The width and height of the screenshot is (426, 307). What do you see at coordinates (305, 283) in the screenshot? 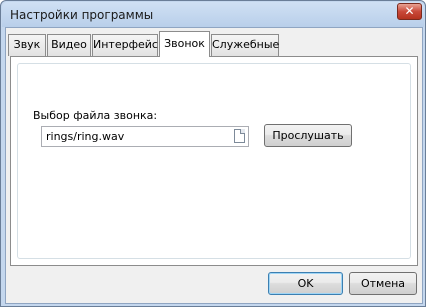
I see `ok-button: OK` at bounding box center [305, 283].